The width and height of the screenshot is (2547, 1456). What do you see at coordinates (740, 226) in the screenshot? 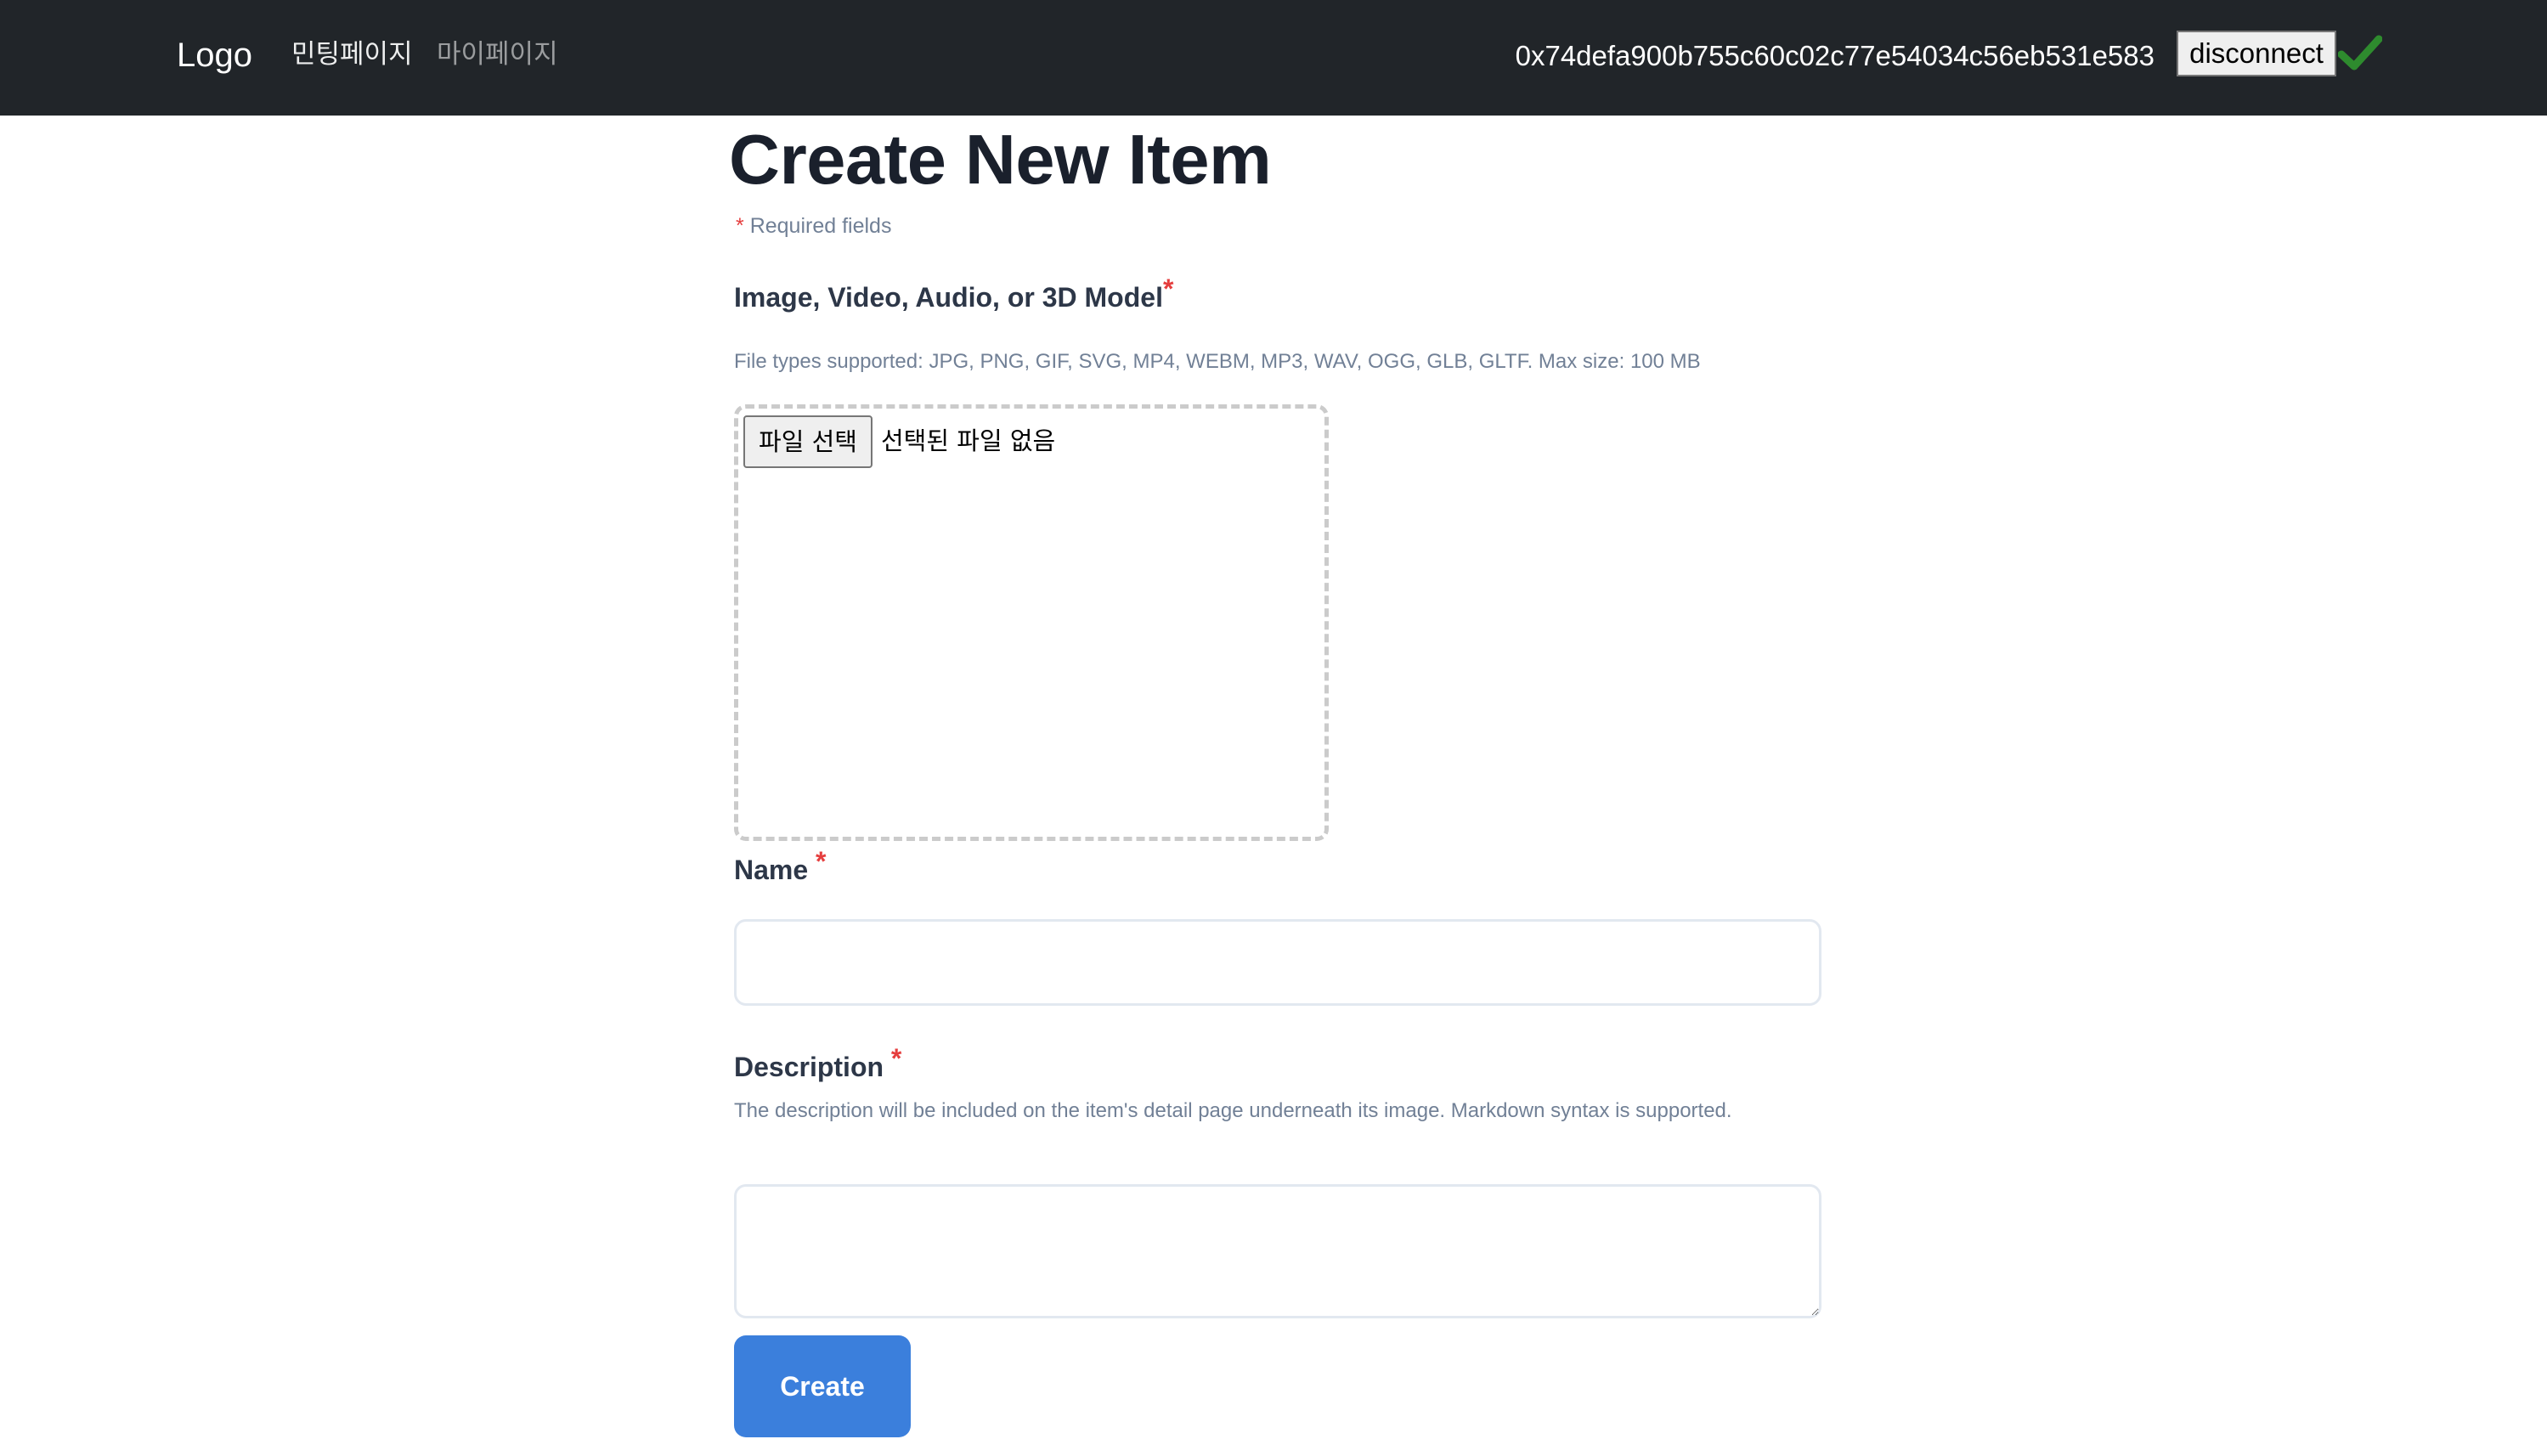
I see `required-asterisk: *` at bounding box center [740, 226].